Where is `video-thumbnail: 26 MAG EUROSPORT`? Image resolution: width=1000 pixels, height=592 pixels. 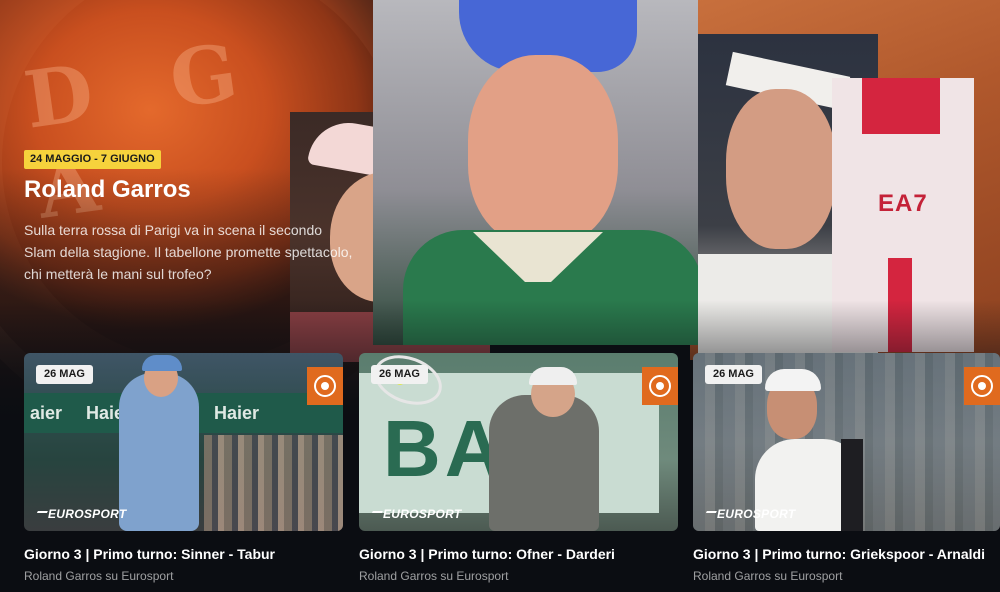
video-thumbnail: 26 MAG EUROSPORT is located at coordinates (846, 442).